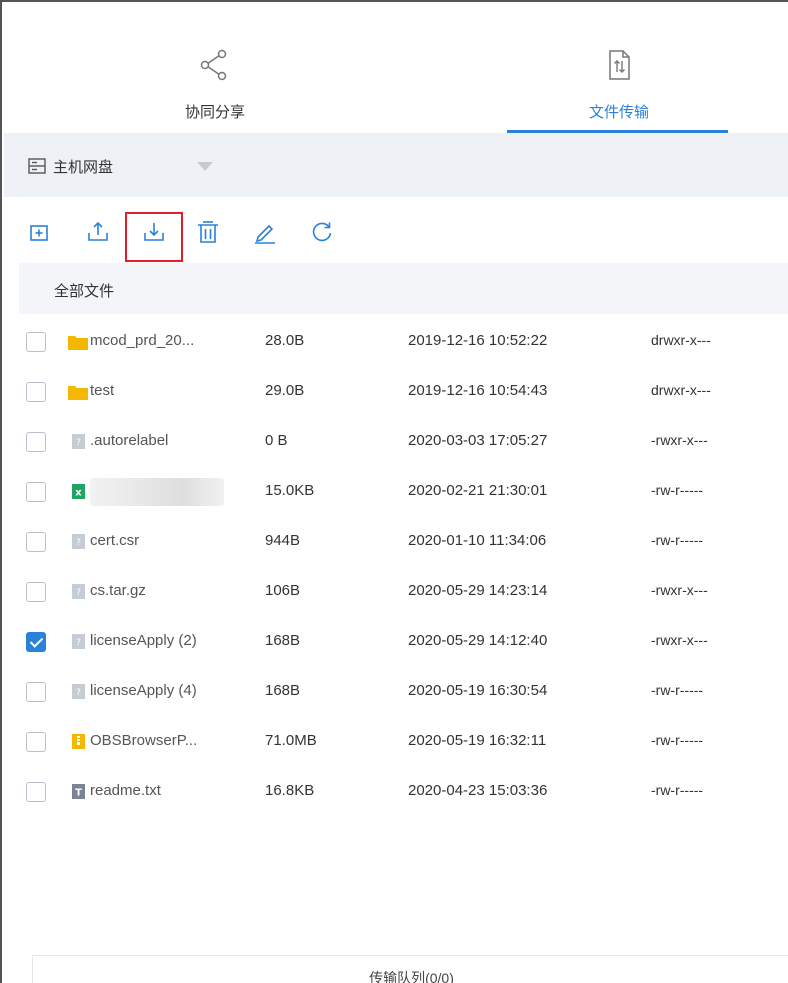 This screenshot has height=983, width=788. What do you see at coordinates (477, 540) in the screenshot?
I see `file-date: 2020-01-10 11:34:06` at bounding box center [477, 540].